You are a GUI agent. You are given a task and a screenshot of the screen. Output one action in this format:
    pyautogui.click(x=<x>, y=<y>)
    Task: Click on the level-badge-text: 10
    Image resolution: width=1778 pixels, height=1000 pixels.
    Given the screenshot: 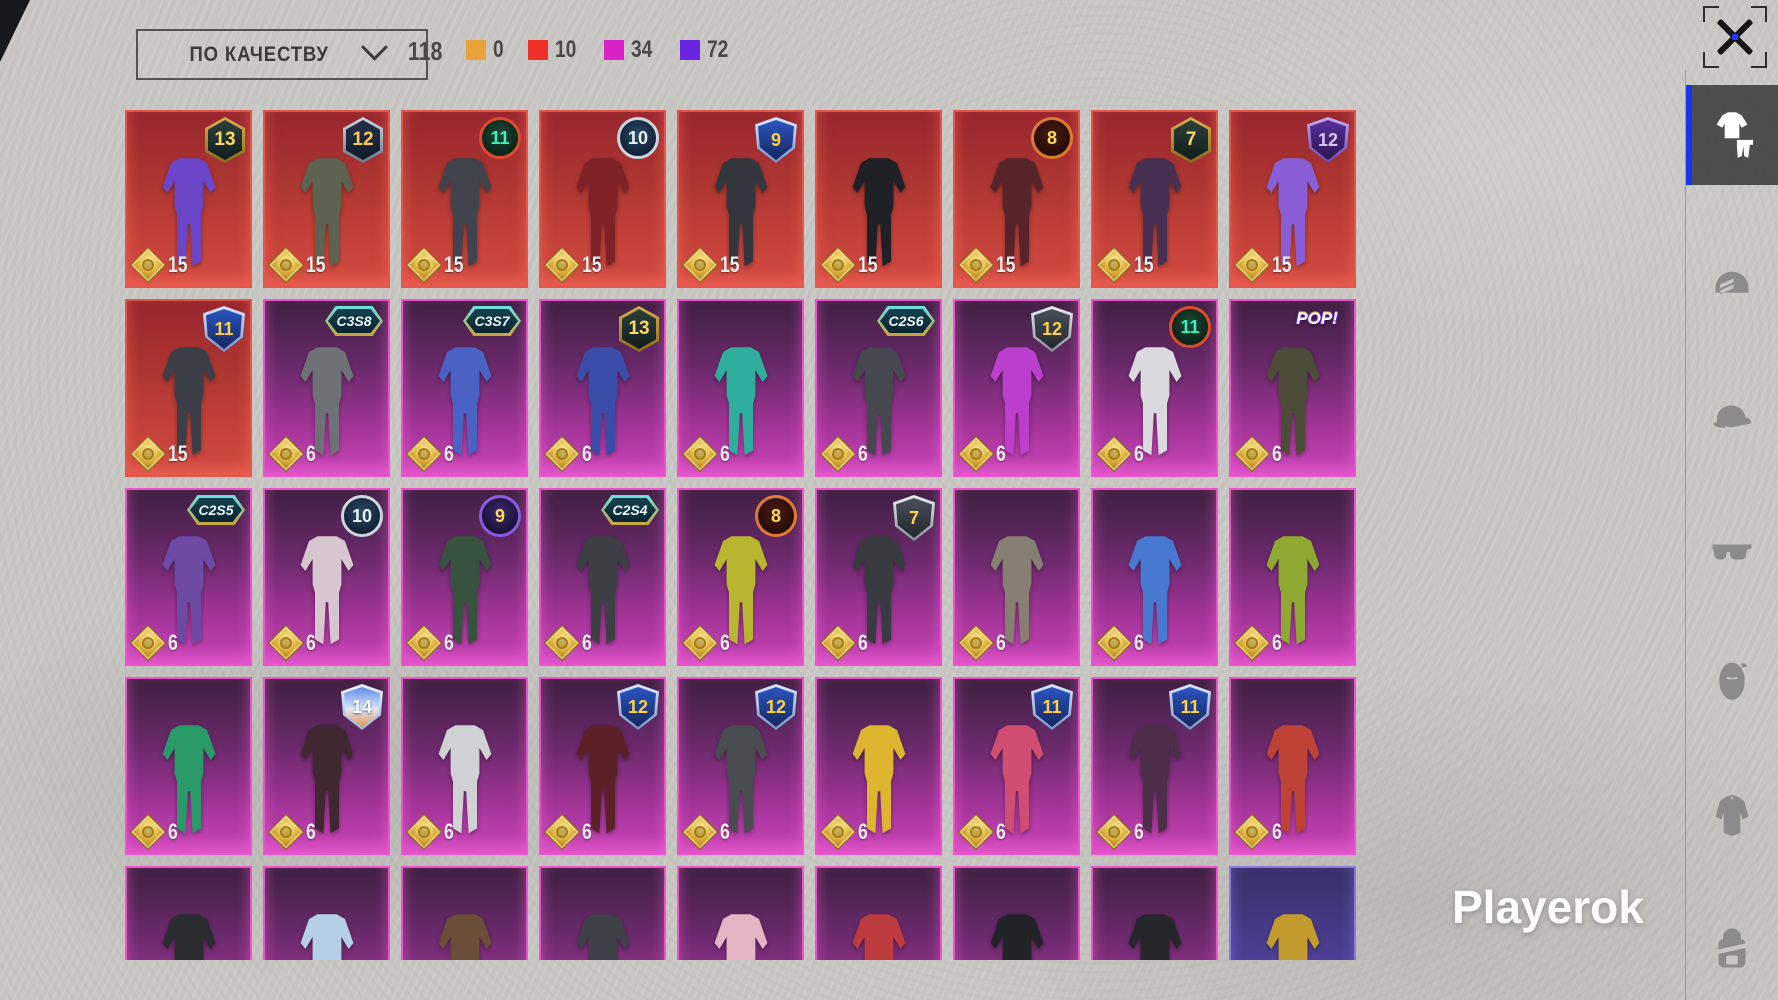 What is the action you would take?
    pyautogui.click(x=362, y=515)
    